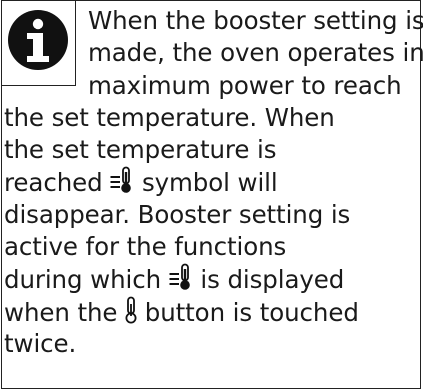 This screenshot has height=391, width=423. I want to click on note-line: the set temperature is, so click(140, 150).